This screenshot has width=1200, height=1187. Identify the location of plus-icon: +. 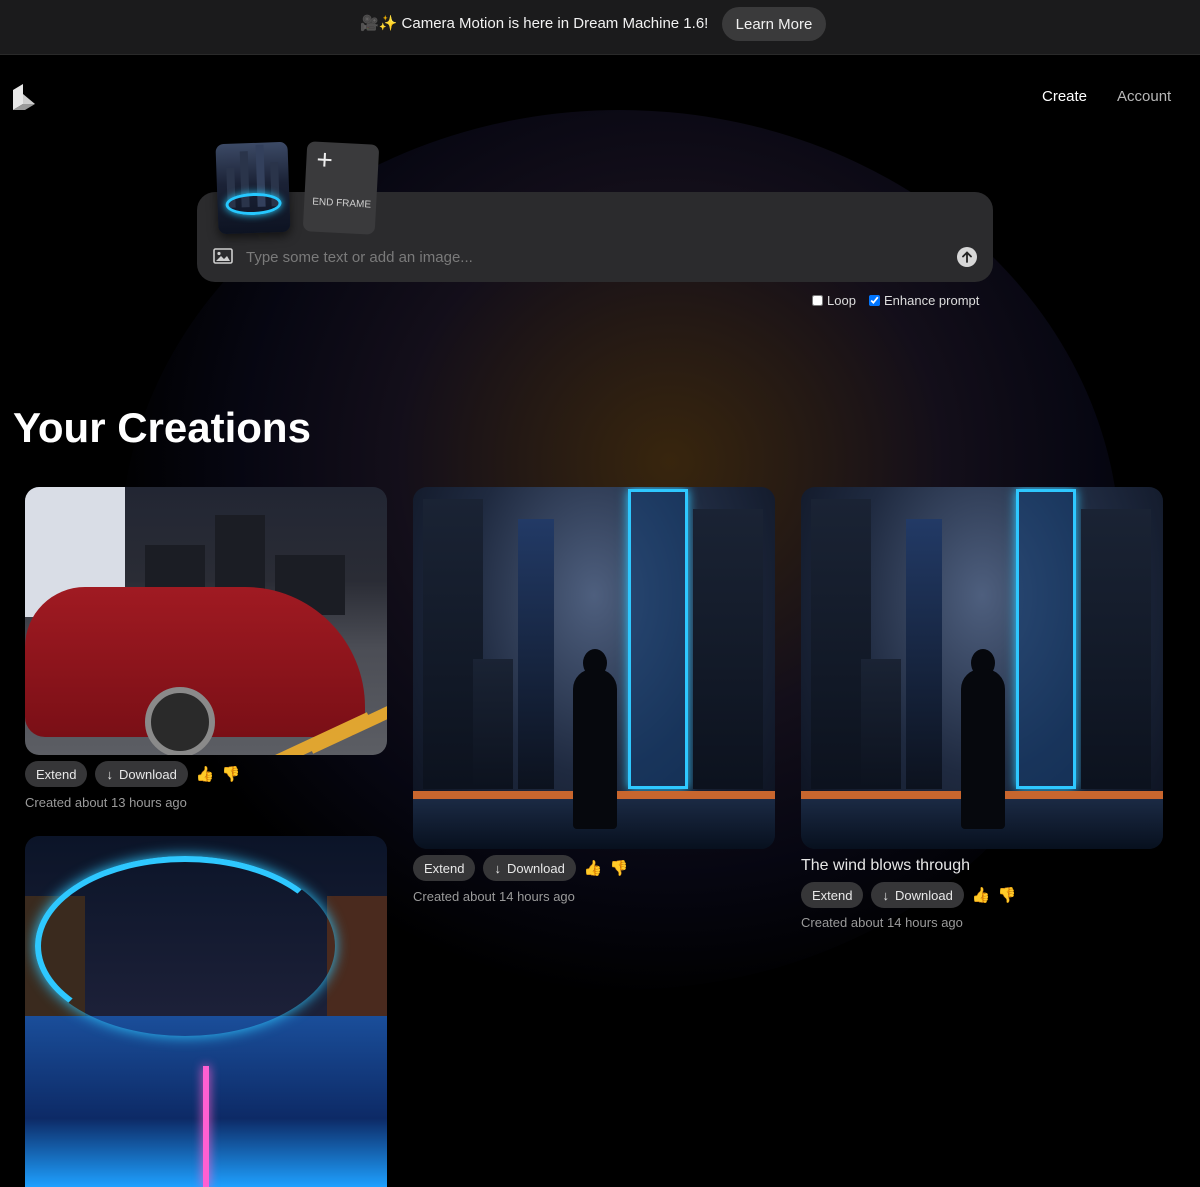
(324, 159).